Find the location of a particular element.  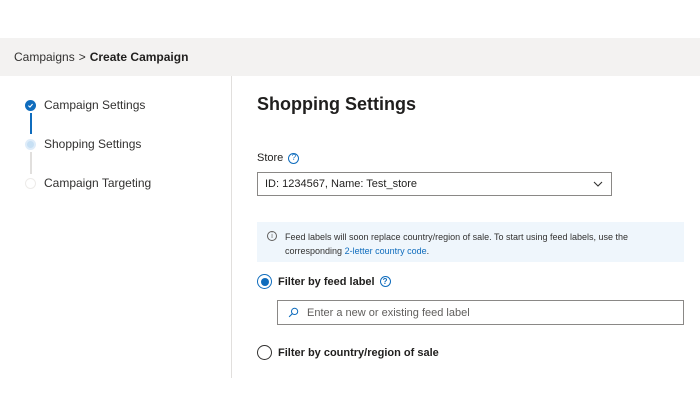

breadcrumb: Campaigns > Create Campaign is located at coordinates (101, 57).